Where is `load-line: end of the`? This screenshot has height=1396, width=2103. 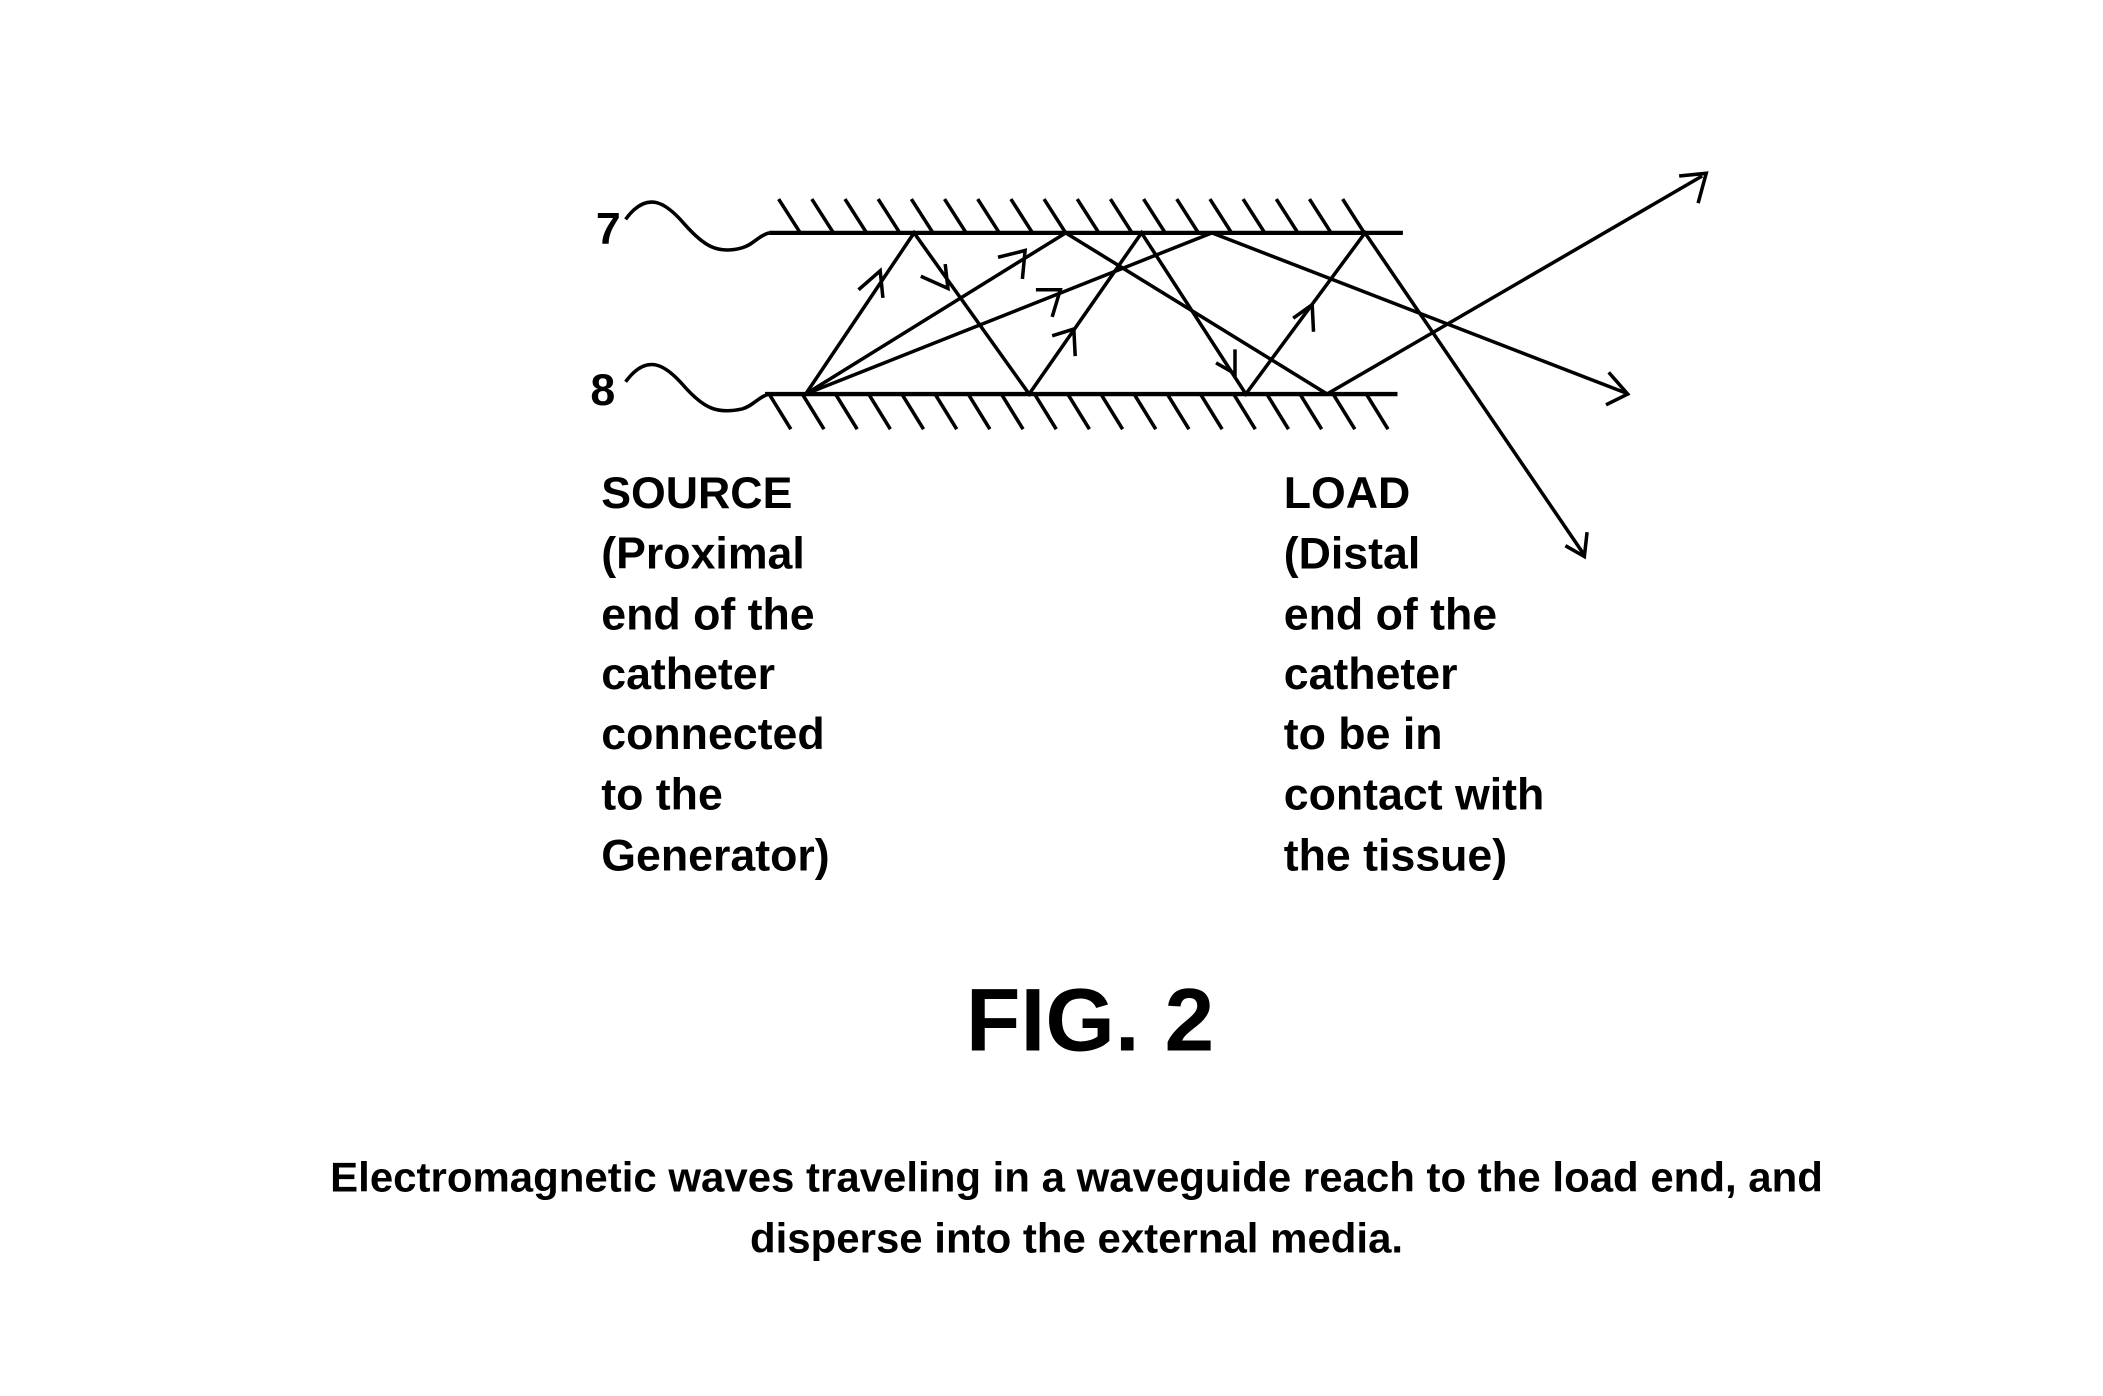
load-line: end of the is located at coordinates (1390, 615).